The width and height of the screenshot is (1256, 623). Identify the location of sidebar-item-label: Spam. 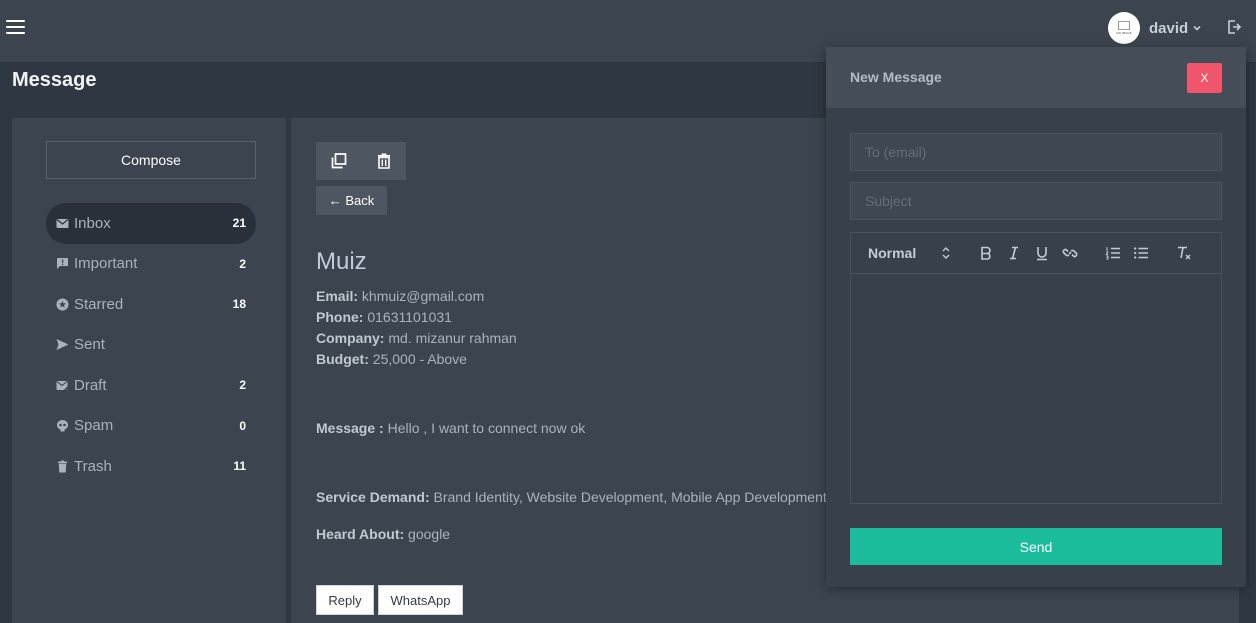
(94, 426).